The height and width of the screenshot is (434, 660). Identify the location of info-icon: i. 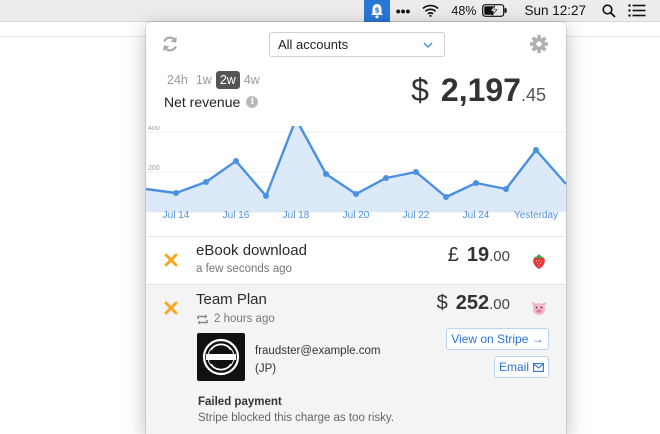
(252, 102).